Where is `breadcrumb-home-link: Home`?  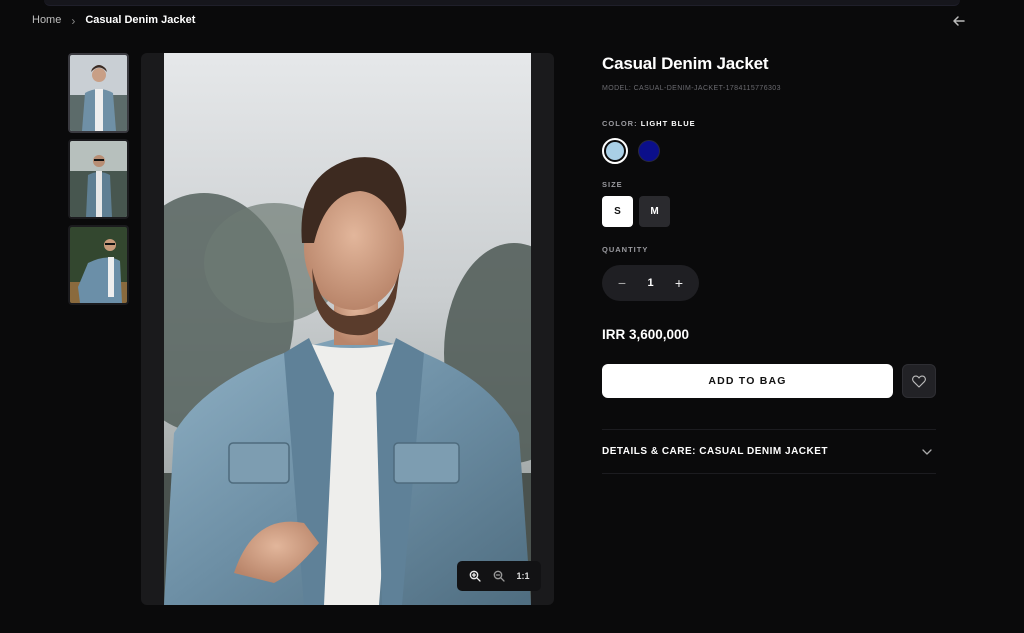
breadcrumb-home-link: Home is located at coordinates (46, 20).